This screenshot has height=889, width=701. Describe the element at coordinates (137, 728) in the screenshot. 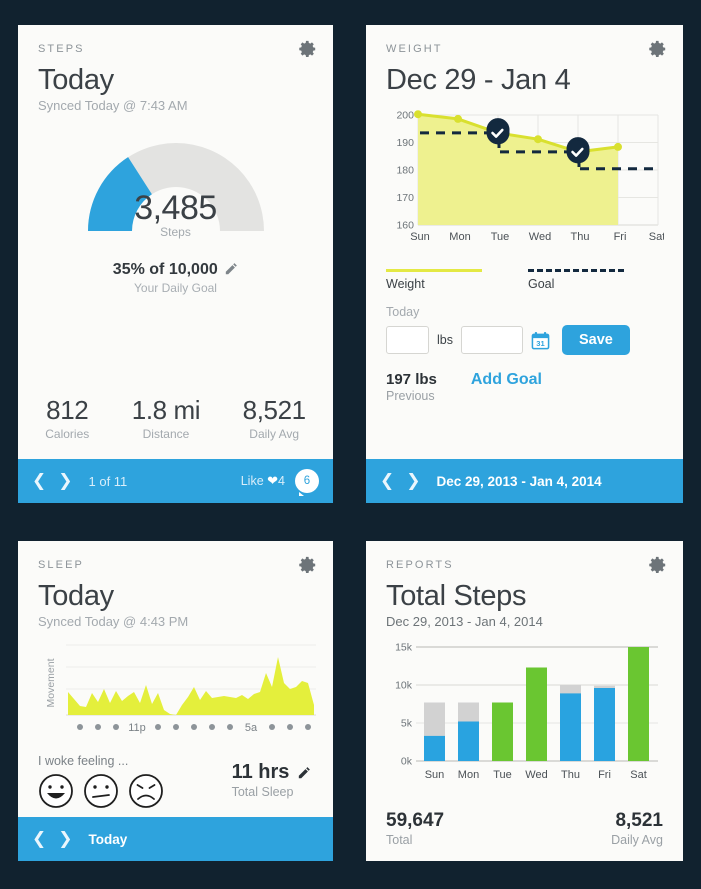

I see `svg-text: 11p` at that location.